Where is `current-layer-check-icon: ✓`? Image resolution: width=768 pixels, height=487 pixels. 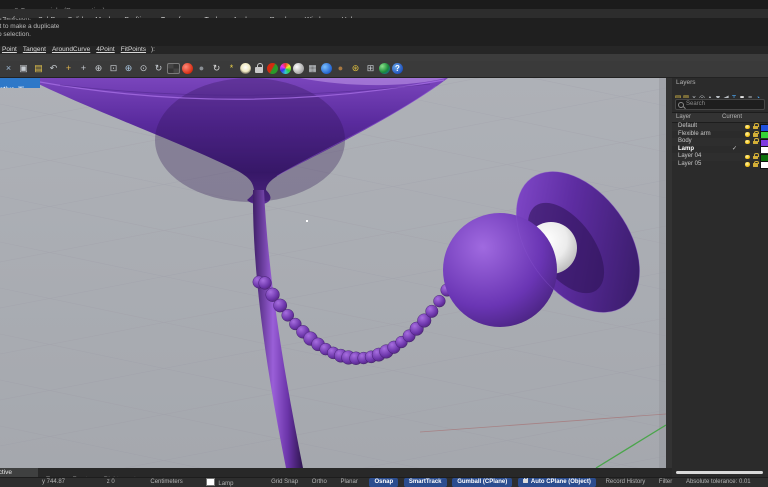 current-layer-check-icon: ✓ is located at coordinates (735, 148).